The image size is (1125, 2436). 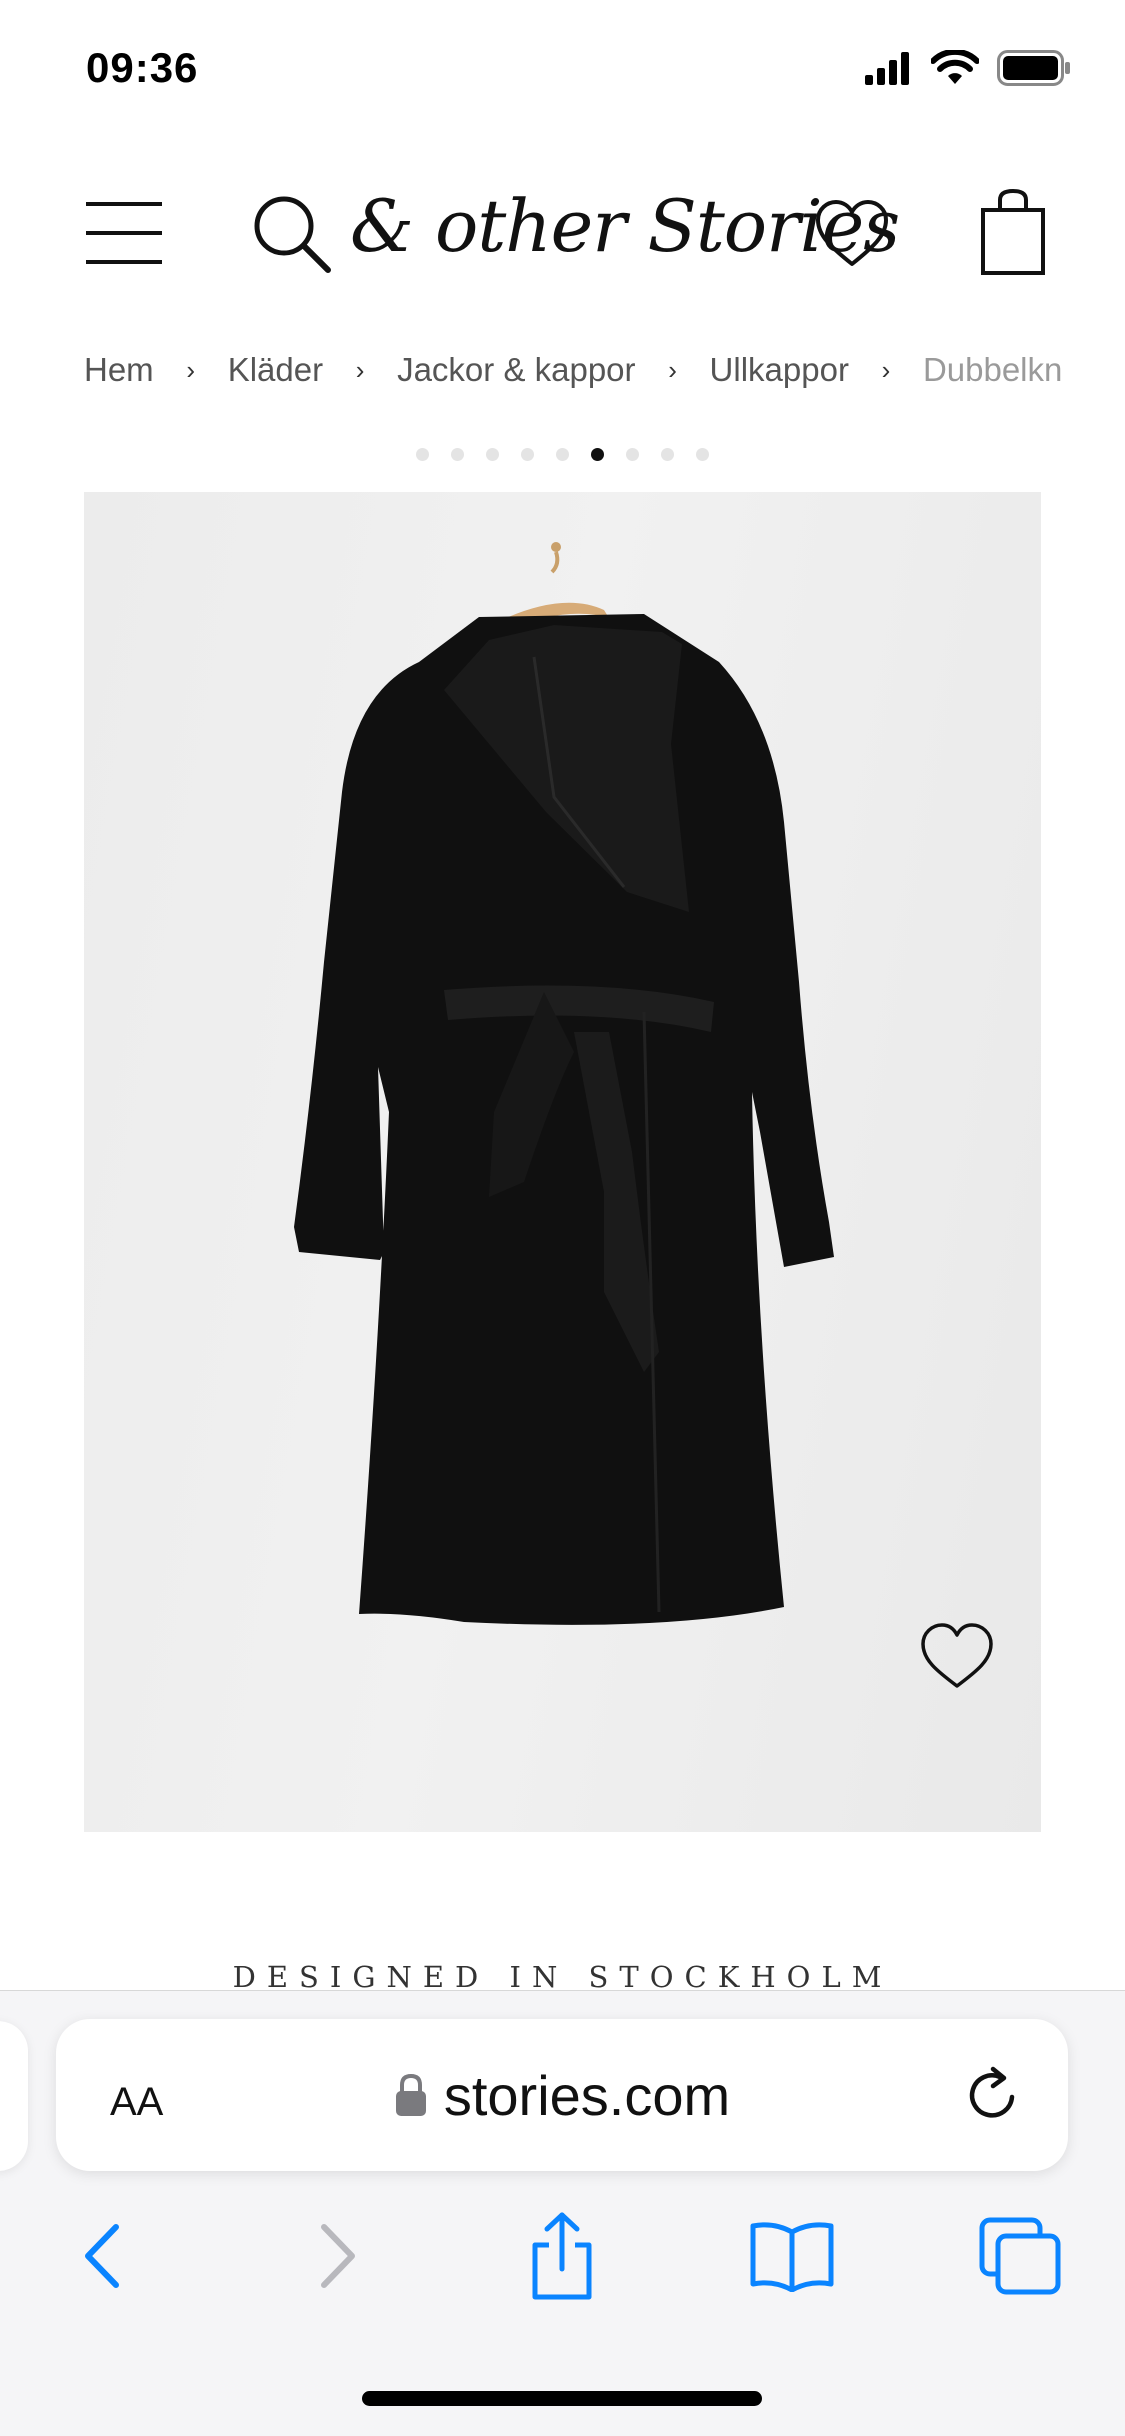 What do you see at coordinates (275, 370) in the screenshot?
I see `breadcrumb-clothing: Kläder` at bounding box center [275, 370].